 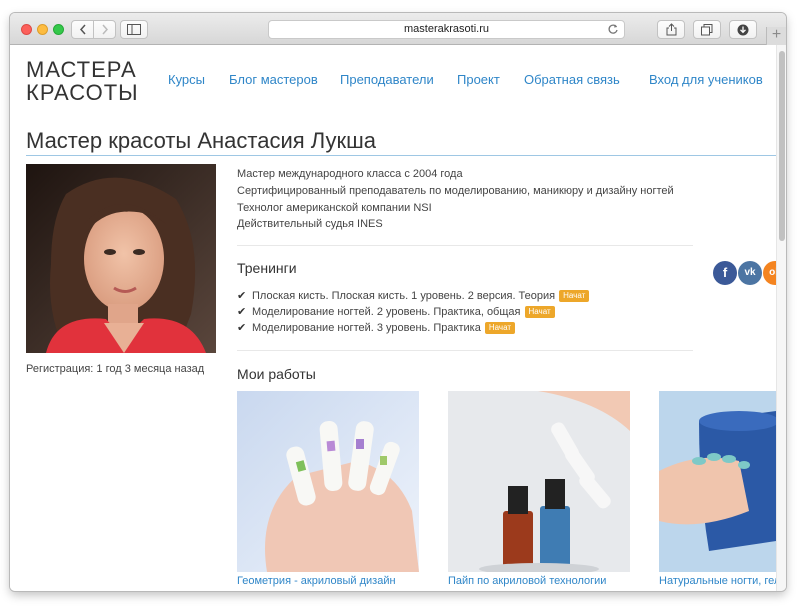 What do you see at coordinates (776, 36) in the screenshot?
I see `new-tab-button: +` at bounding box center [776, 36].